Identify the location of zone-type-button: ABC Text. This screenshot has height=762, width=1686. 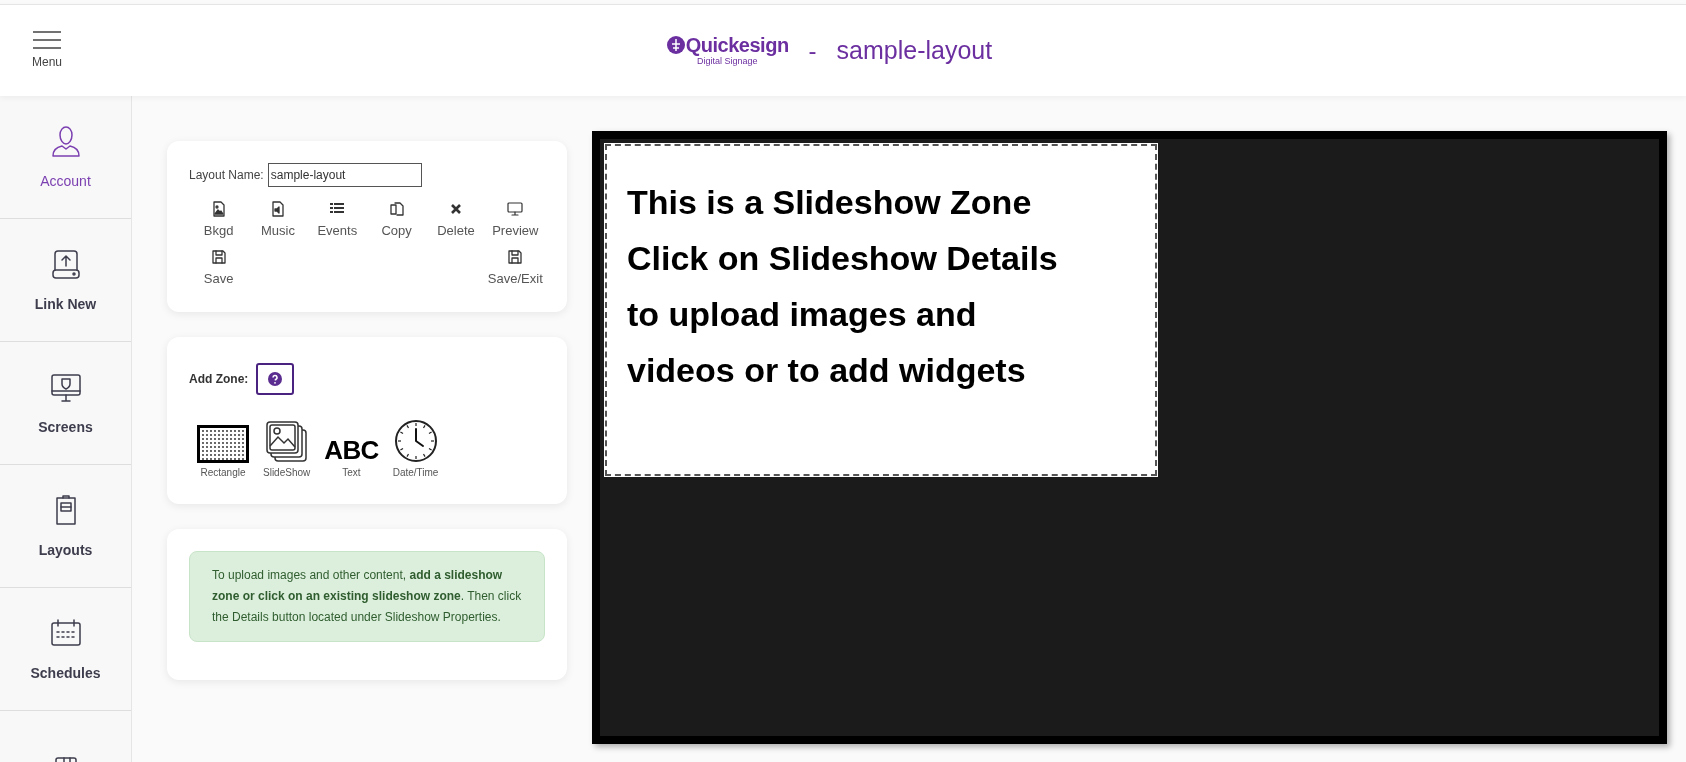
(351, 448).